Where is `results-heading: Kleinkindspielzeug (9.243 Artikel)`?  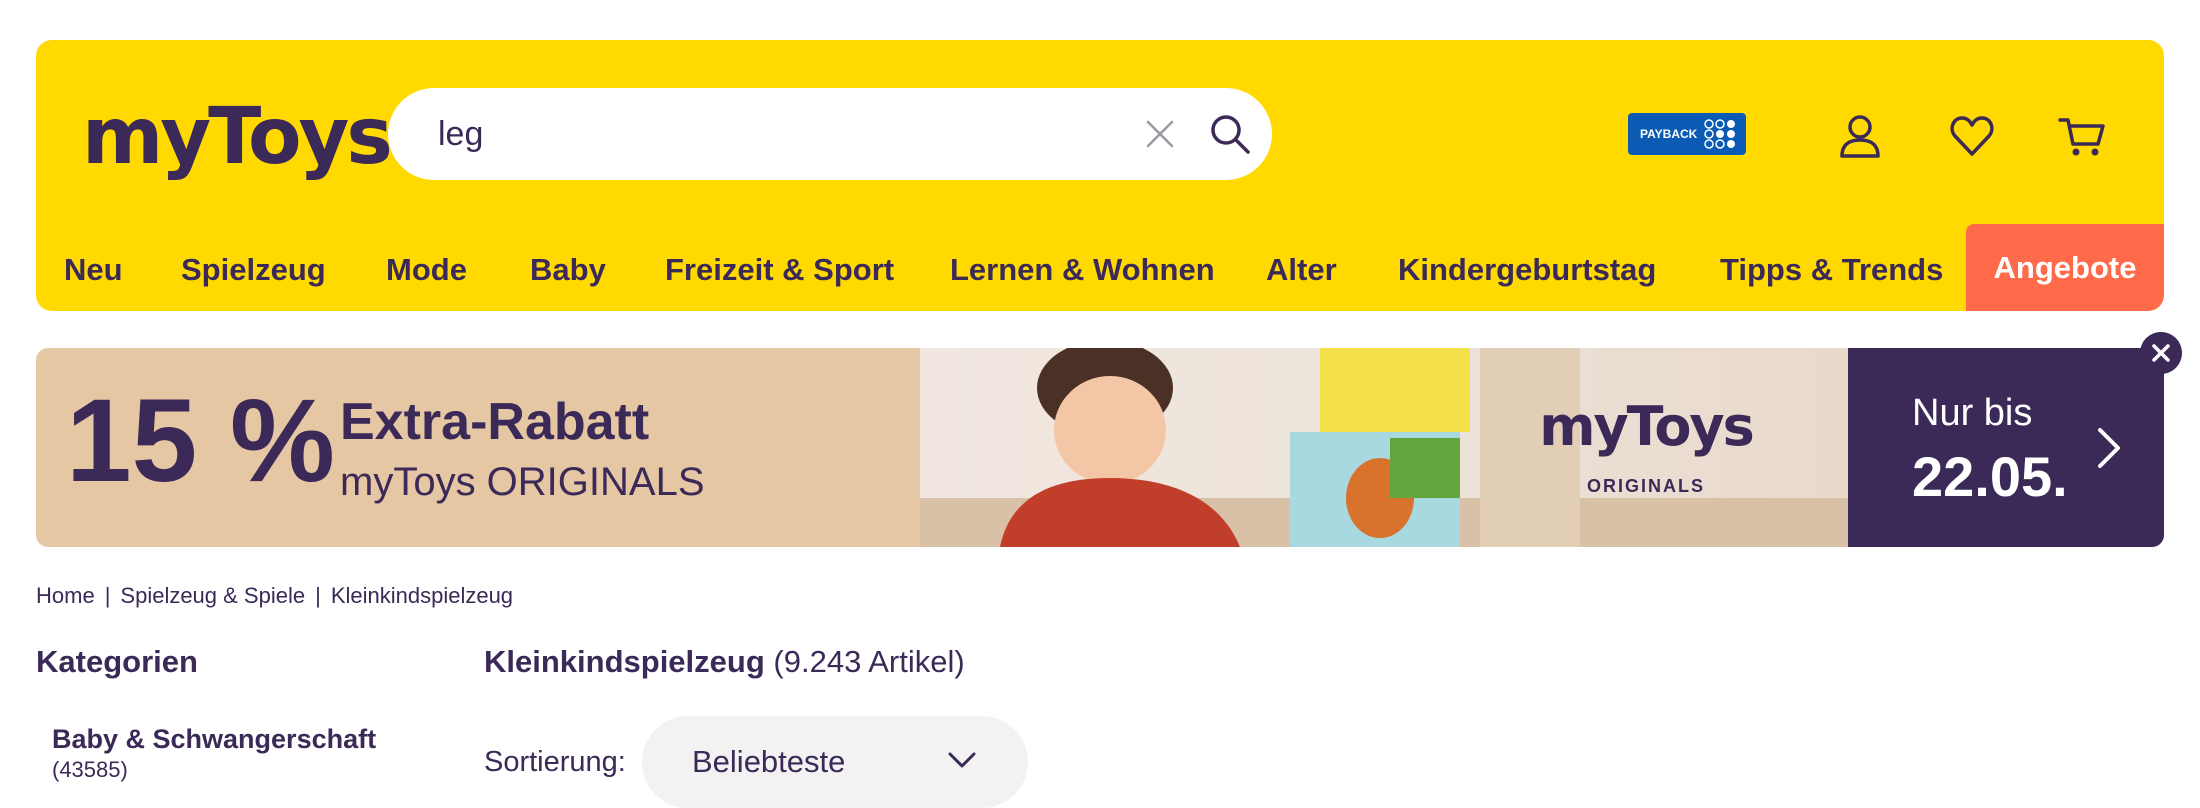 results-heading: Kleinkindspielzeug (9.243 Artikel) is located at coordinates (724, 662).